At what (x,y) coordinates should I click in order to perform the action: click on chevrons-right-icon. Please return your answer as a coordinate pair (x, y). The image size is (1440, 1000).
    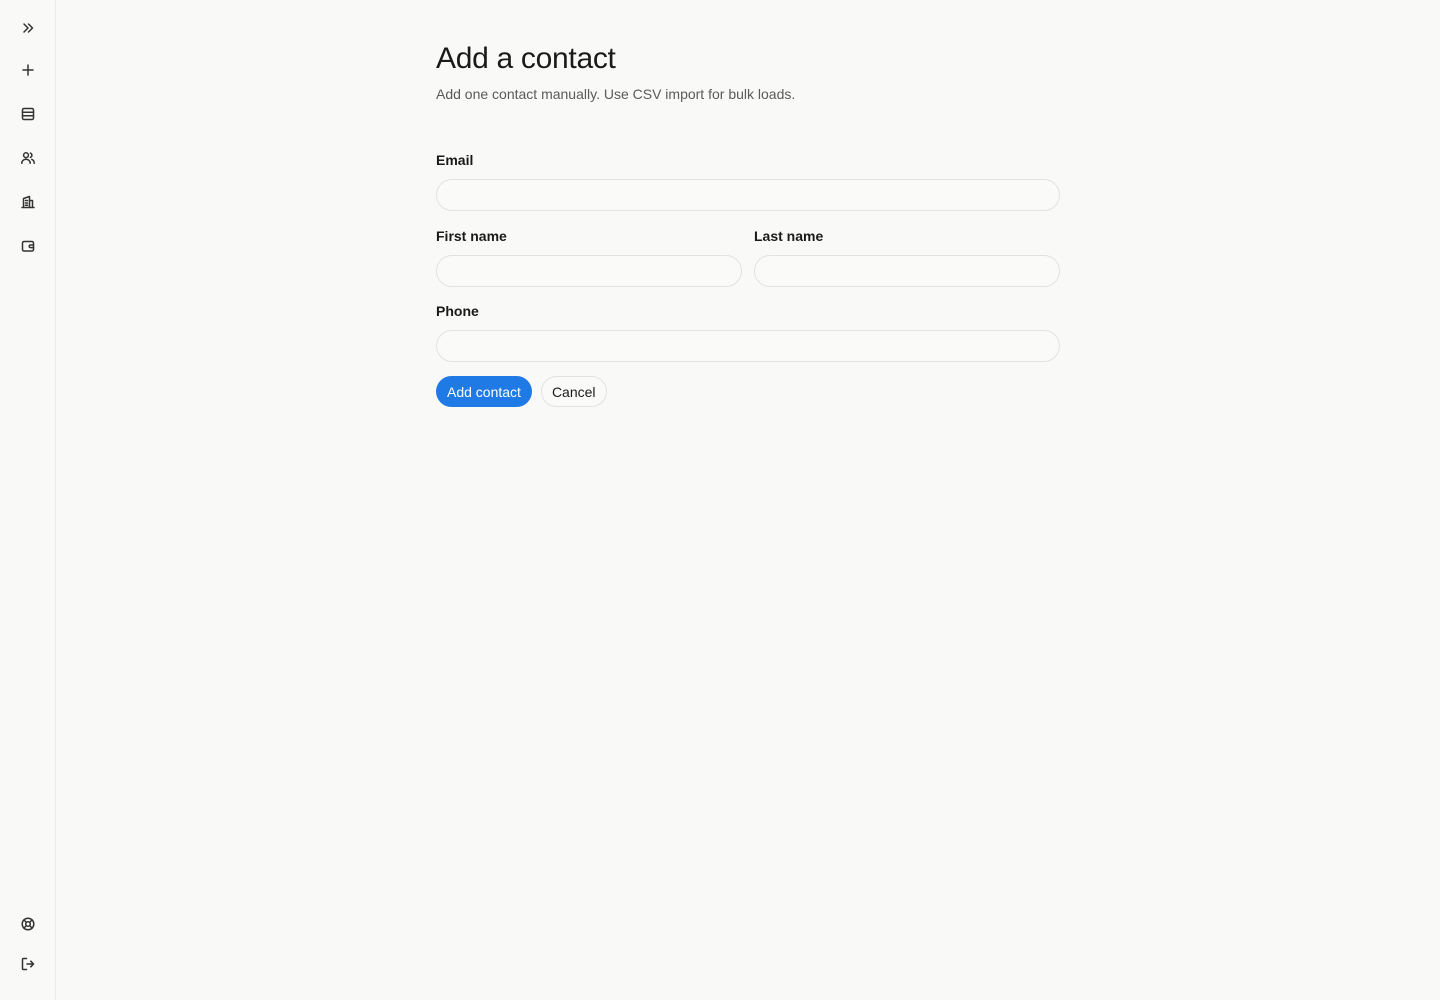
    Looking at the image, I should click on (28, 28).